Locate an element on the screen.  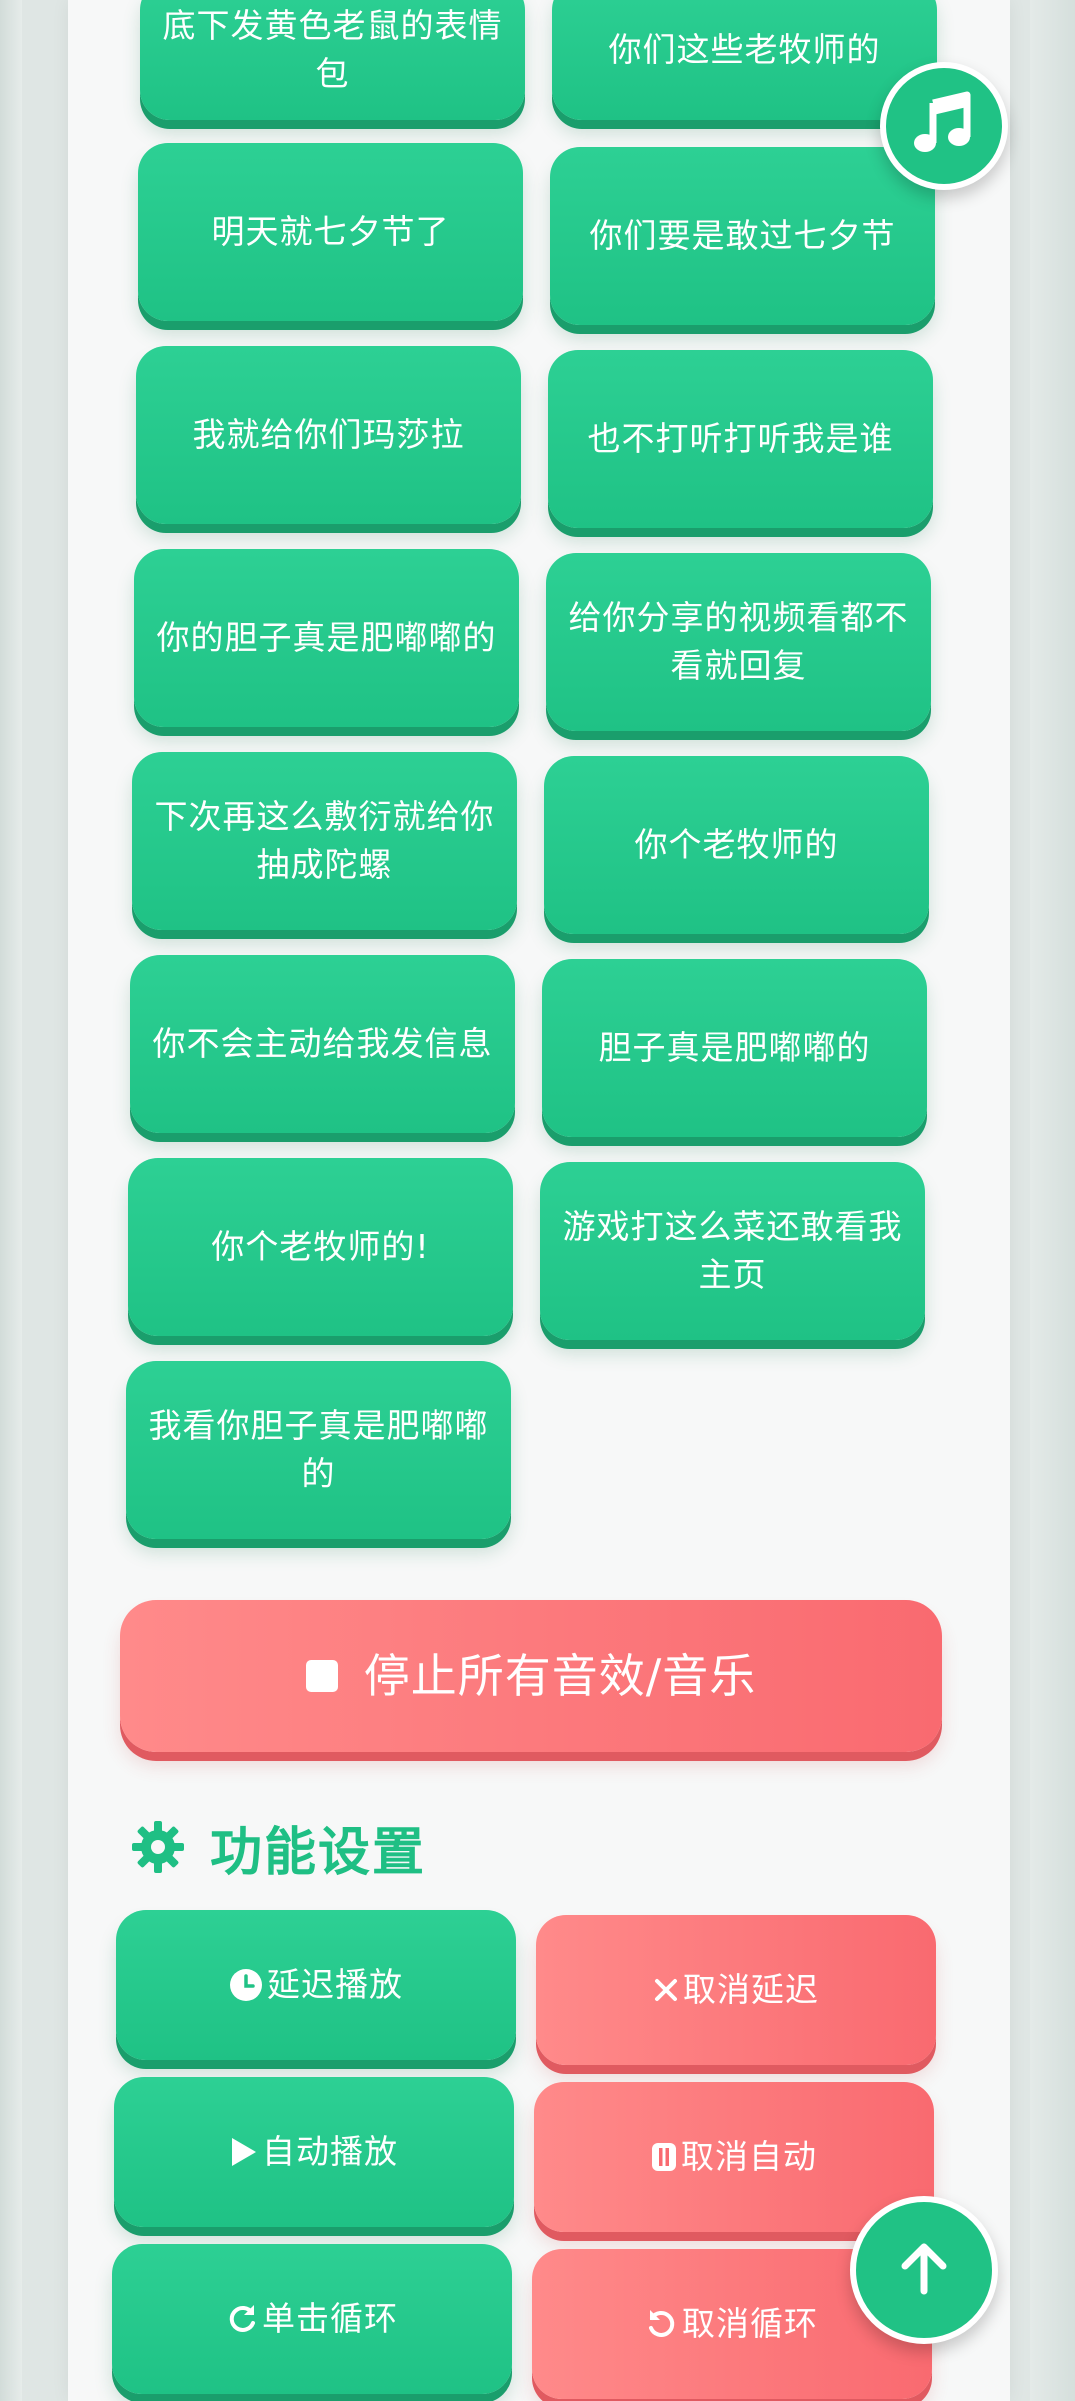
cancel-auto-button: 取消自动 is located at coordinates (734, 2157).